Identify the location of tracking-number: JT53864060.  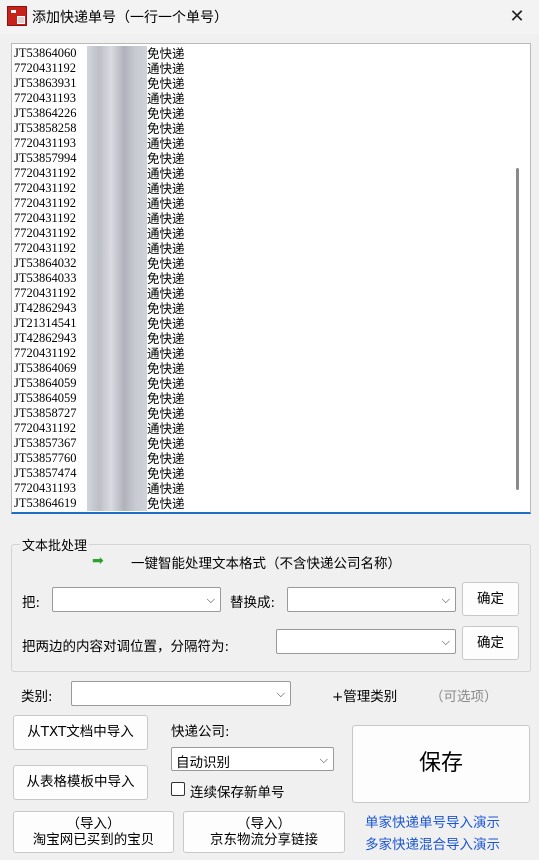
(45, 53).